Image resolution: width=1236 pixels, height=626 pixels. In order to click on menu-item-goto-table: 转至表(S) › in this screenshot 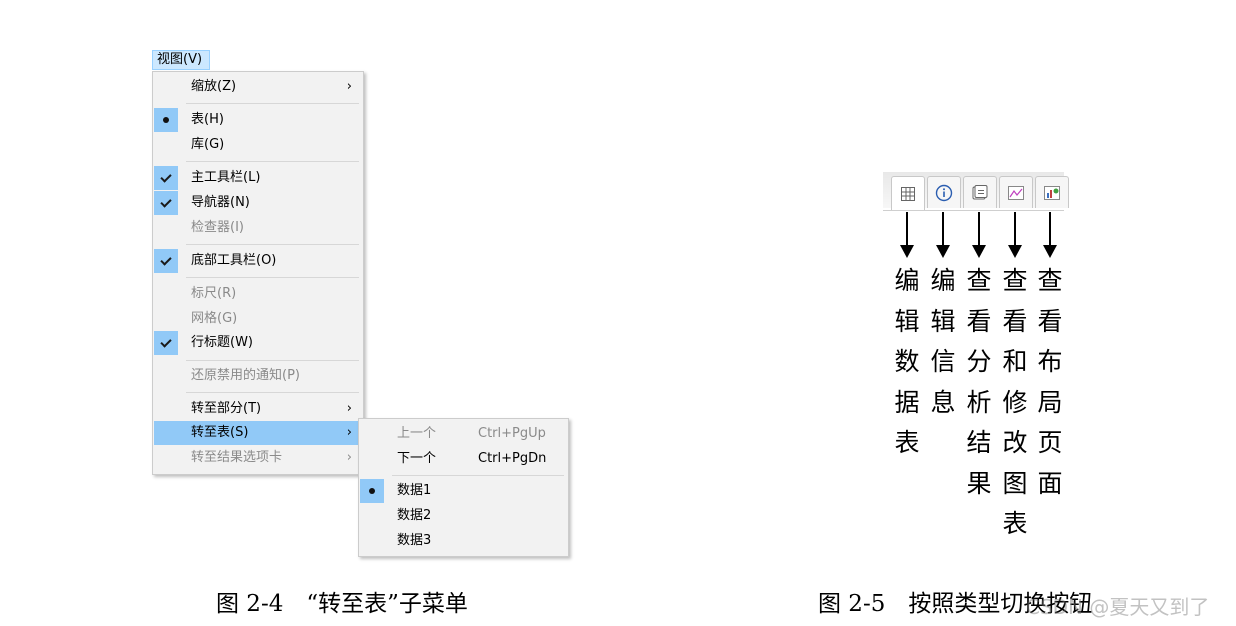, I will do `click(258, 433)`.